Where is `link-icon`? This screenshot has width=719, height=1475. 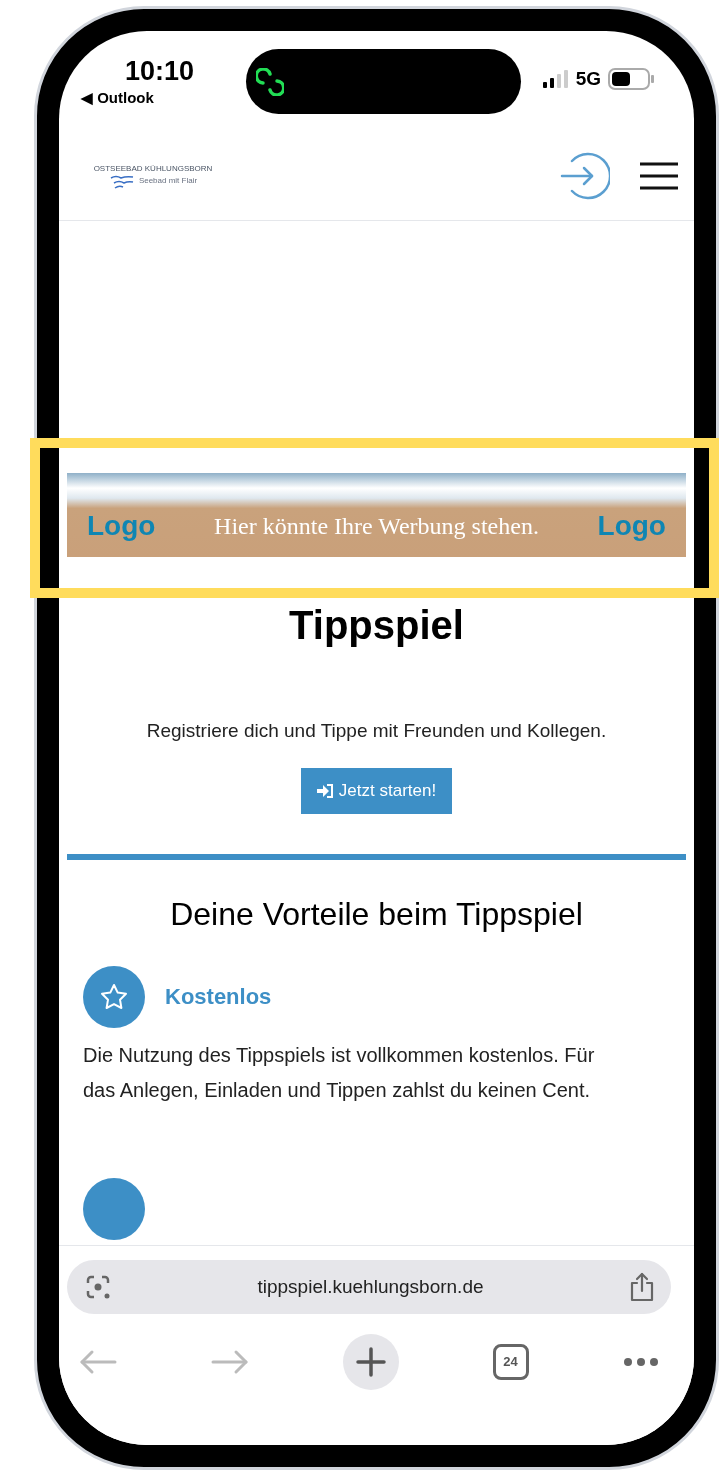 link-icon is located at coordinates (270, 81).